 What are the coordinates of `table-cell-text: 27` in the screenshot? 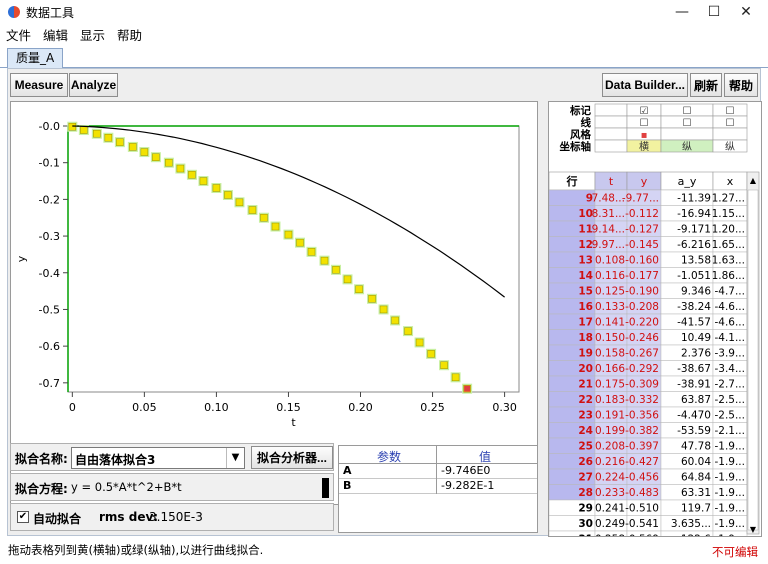 It's located at (585, 478).